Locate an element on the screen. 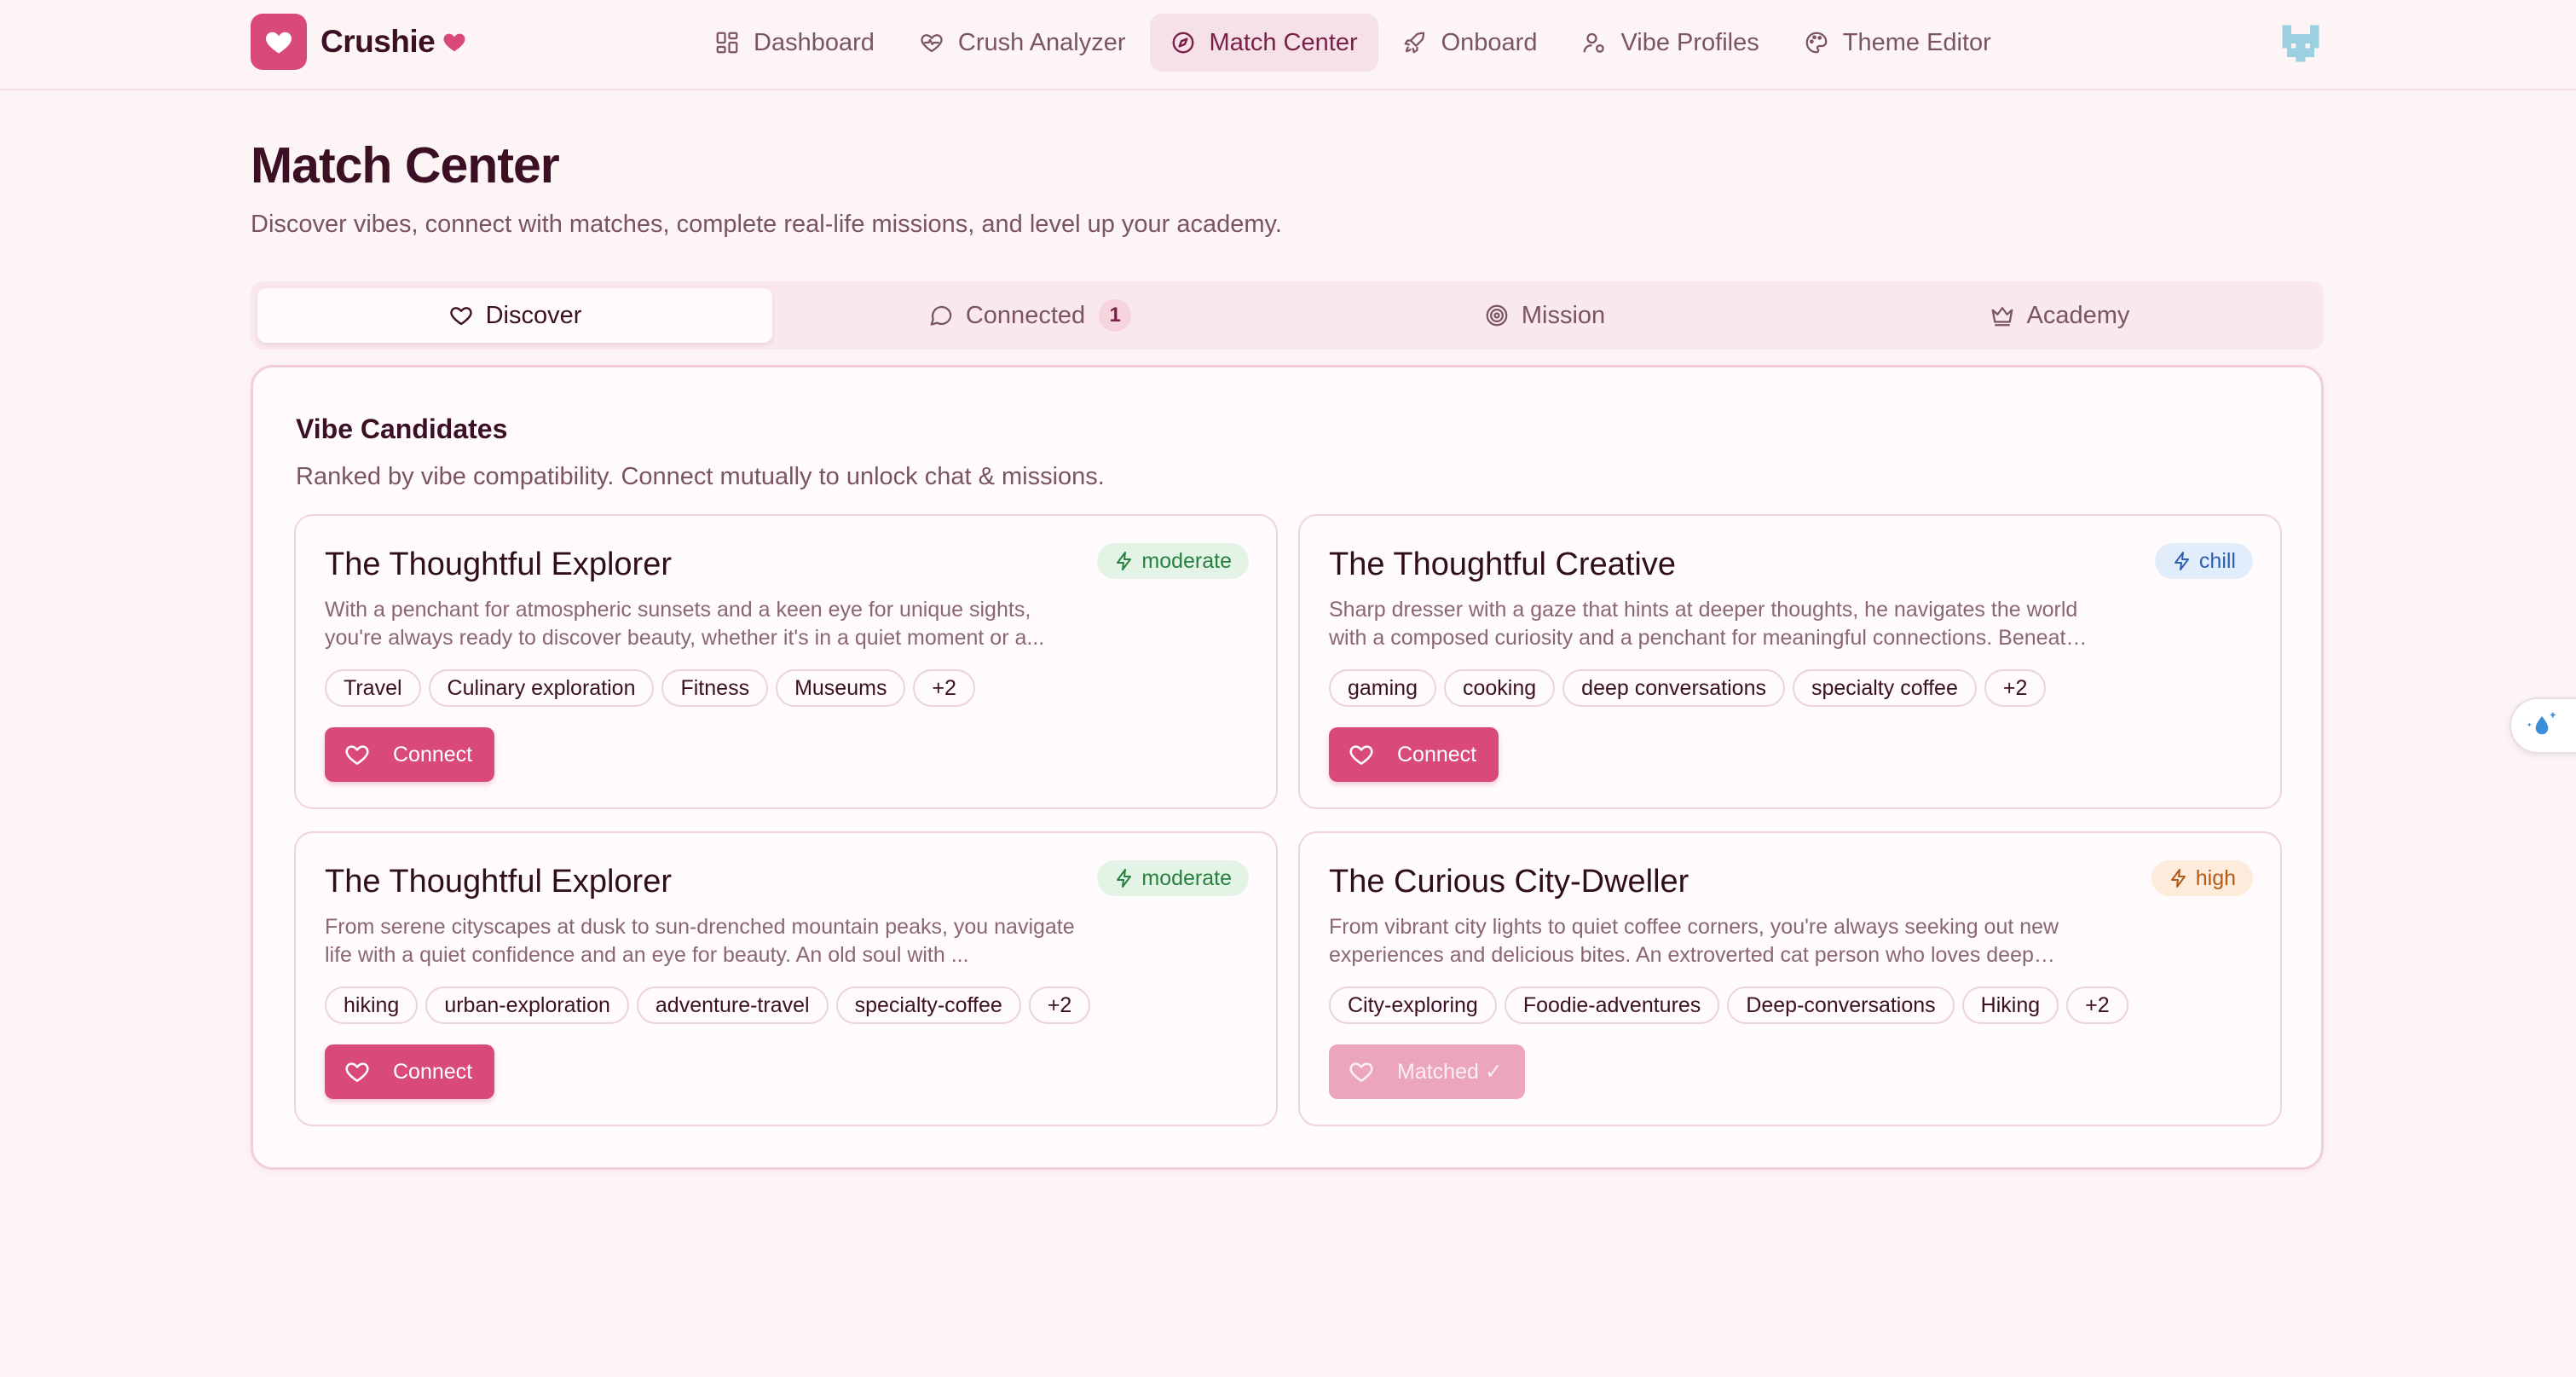  interest-tag: City-exploring is located at coordinates (1413, 1005).